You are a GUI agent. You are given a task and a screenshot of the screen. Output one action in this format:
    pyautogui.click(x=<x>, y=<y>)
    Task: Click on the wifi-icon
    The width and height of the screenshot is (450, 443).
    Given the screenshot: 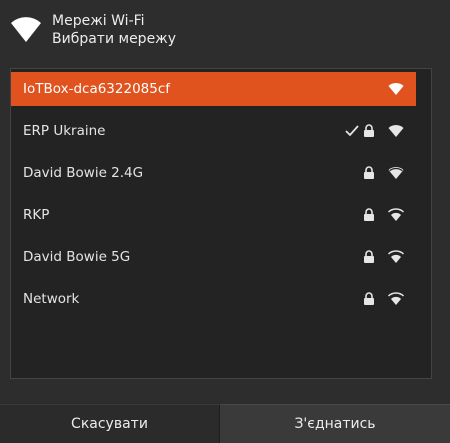 What is the action you would take?
    pyautogui.click(x=26, y=29)
    